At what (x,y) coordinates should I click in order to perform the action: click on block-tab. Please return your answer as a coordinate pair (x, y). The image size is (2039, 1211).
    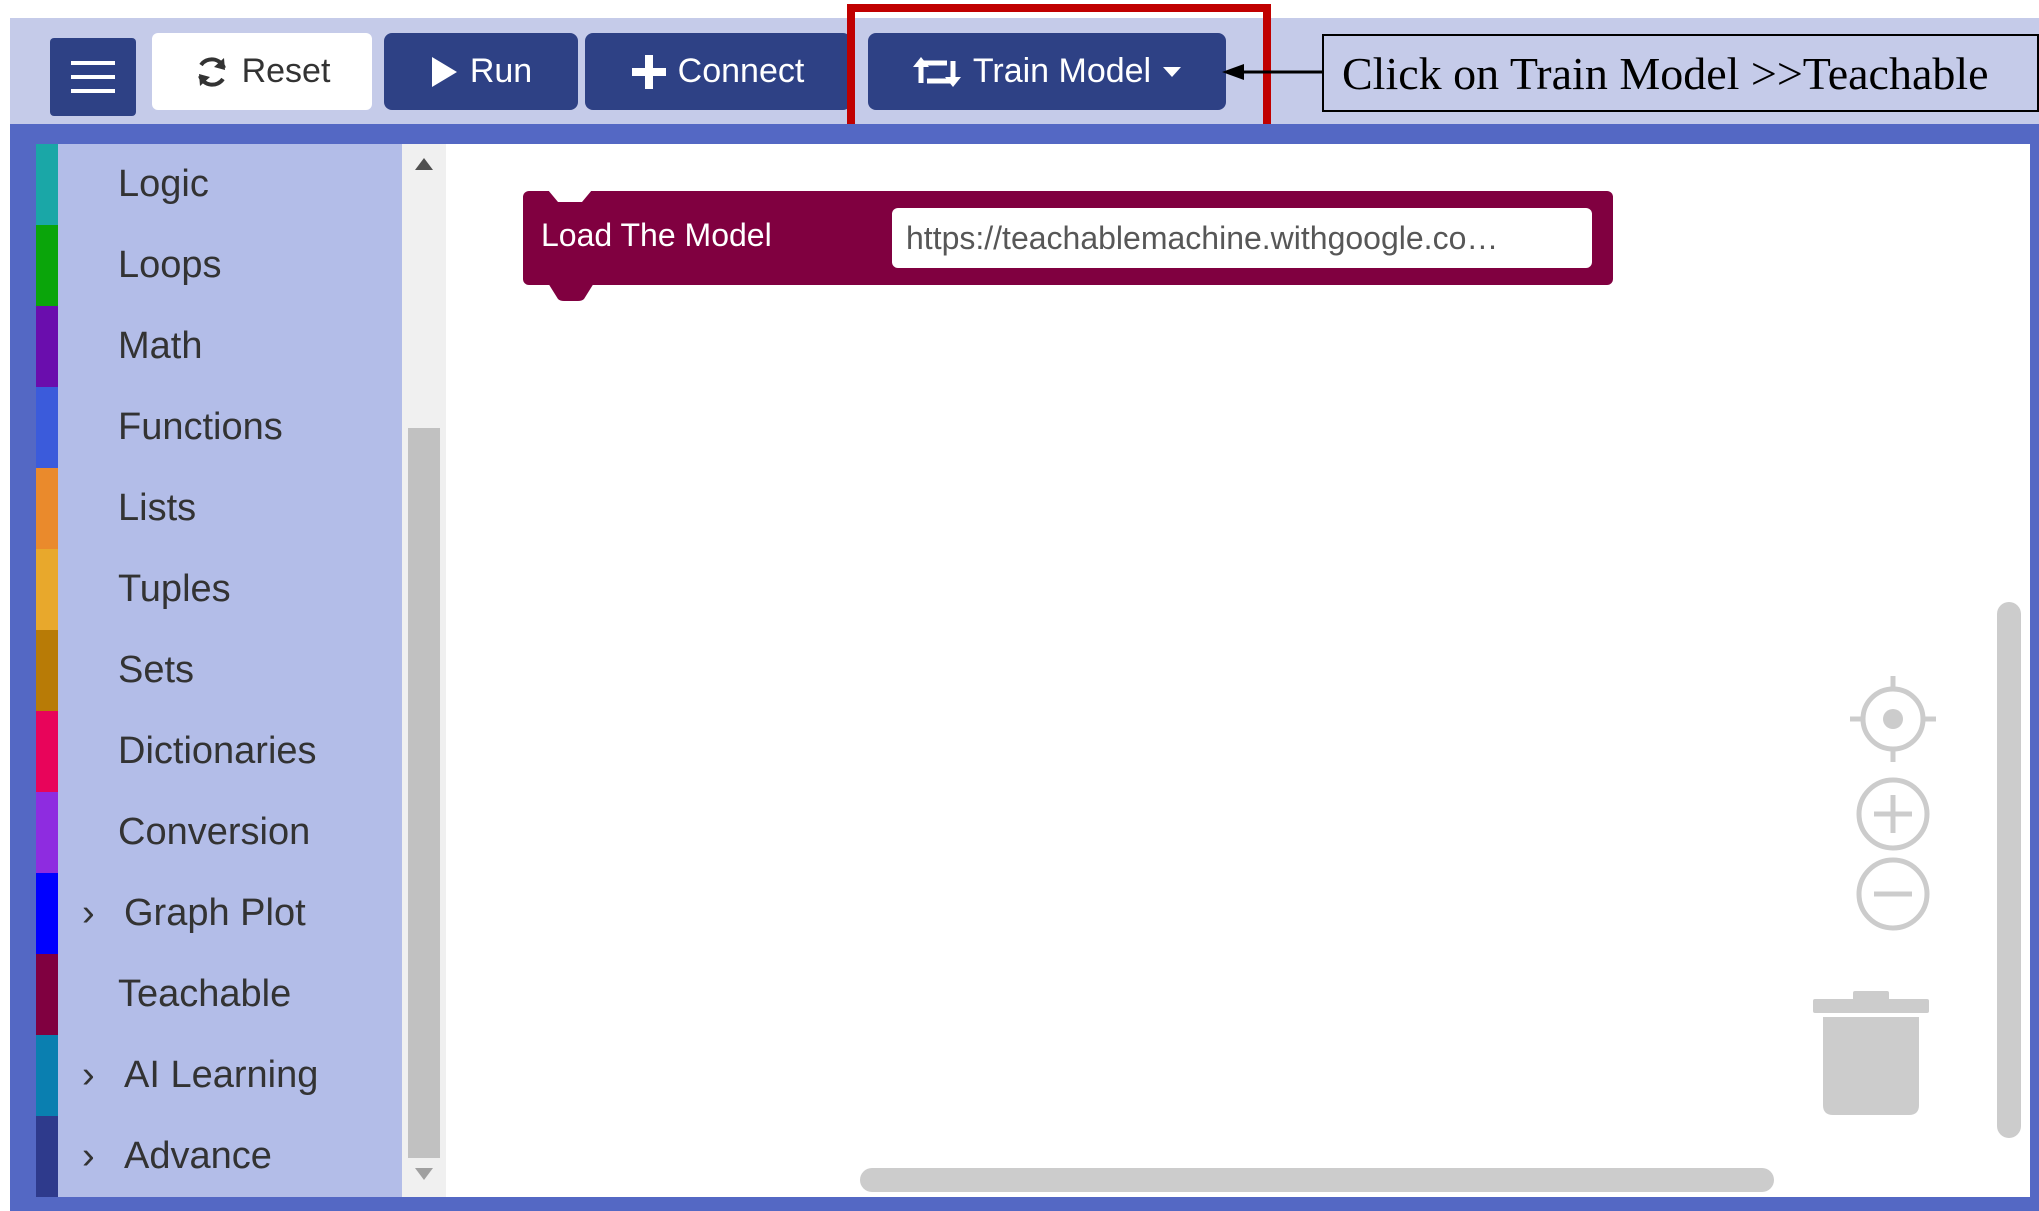
    Looking at the image, I should click on (571, 292).